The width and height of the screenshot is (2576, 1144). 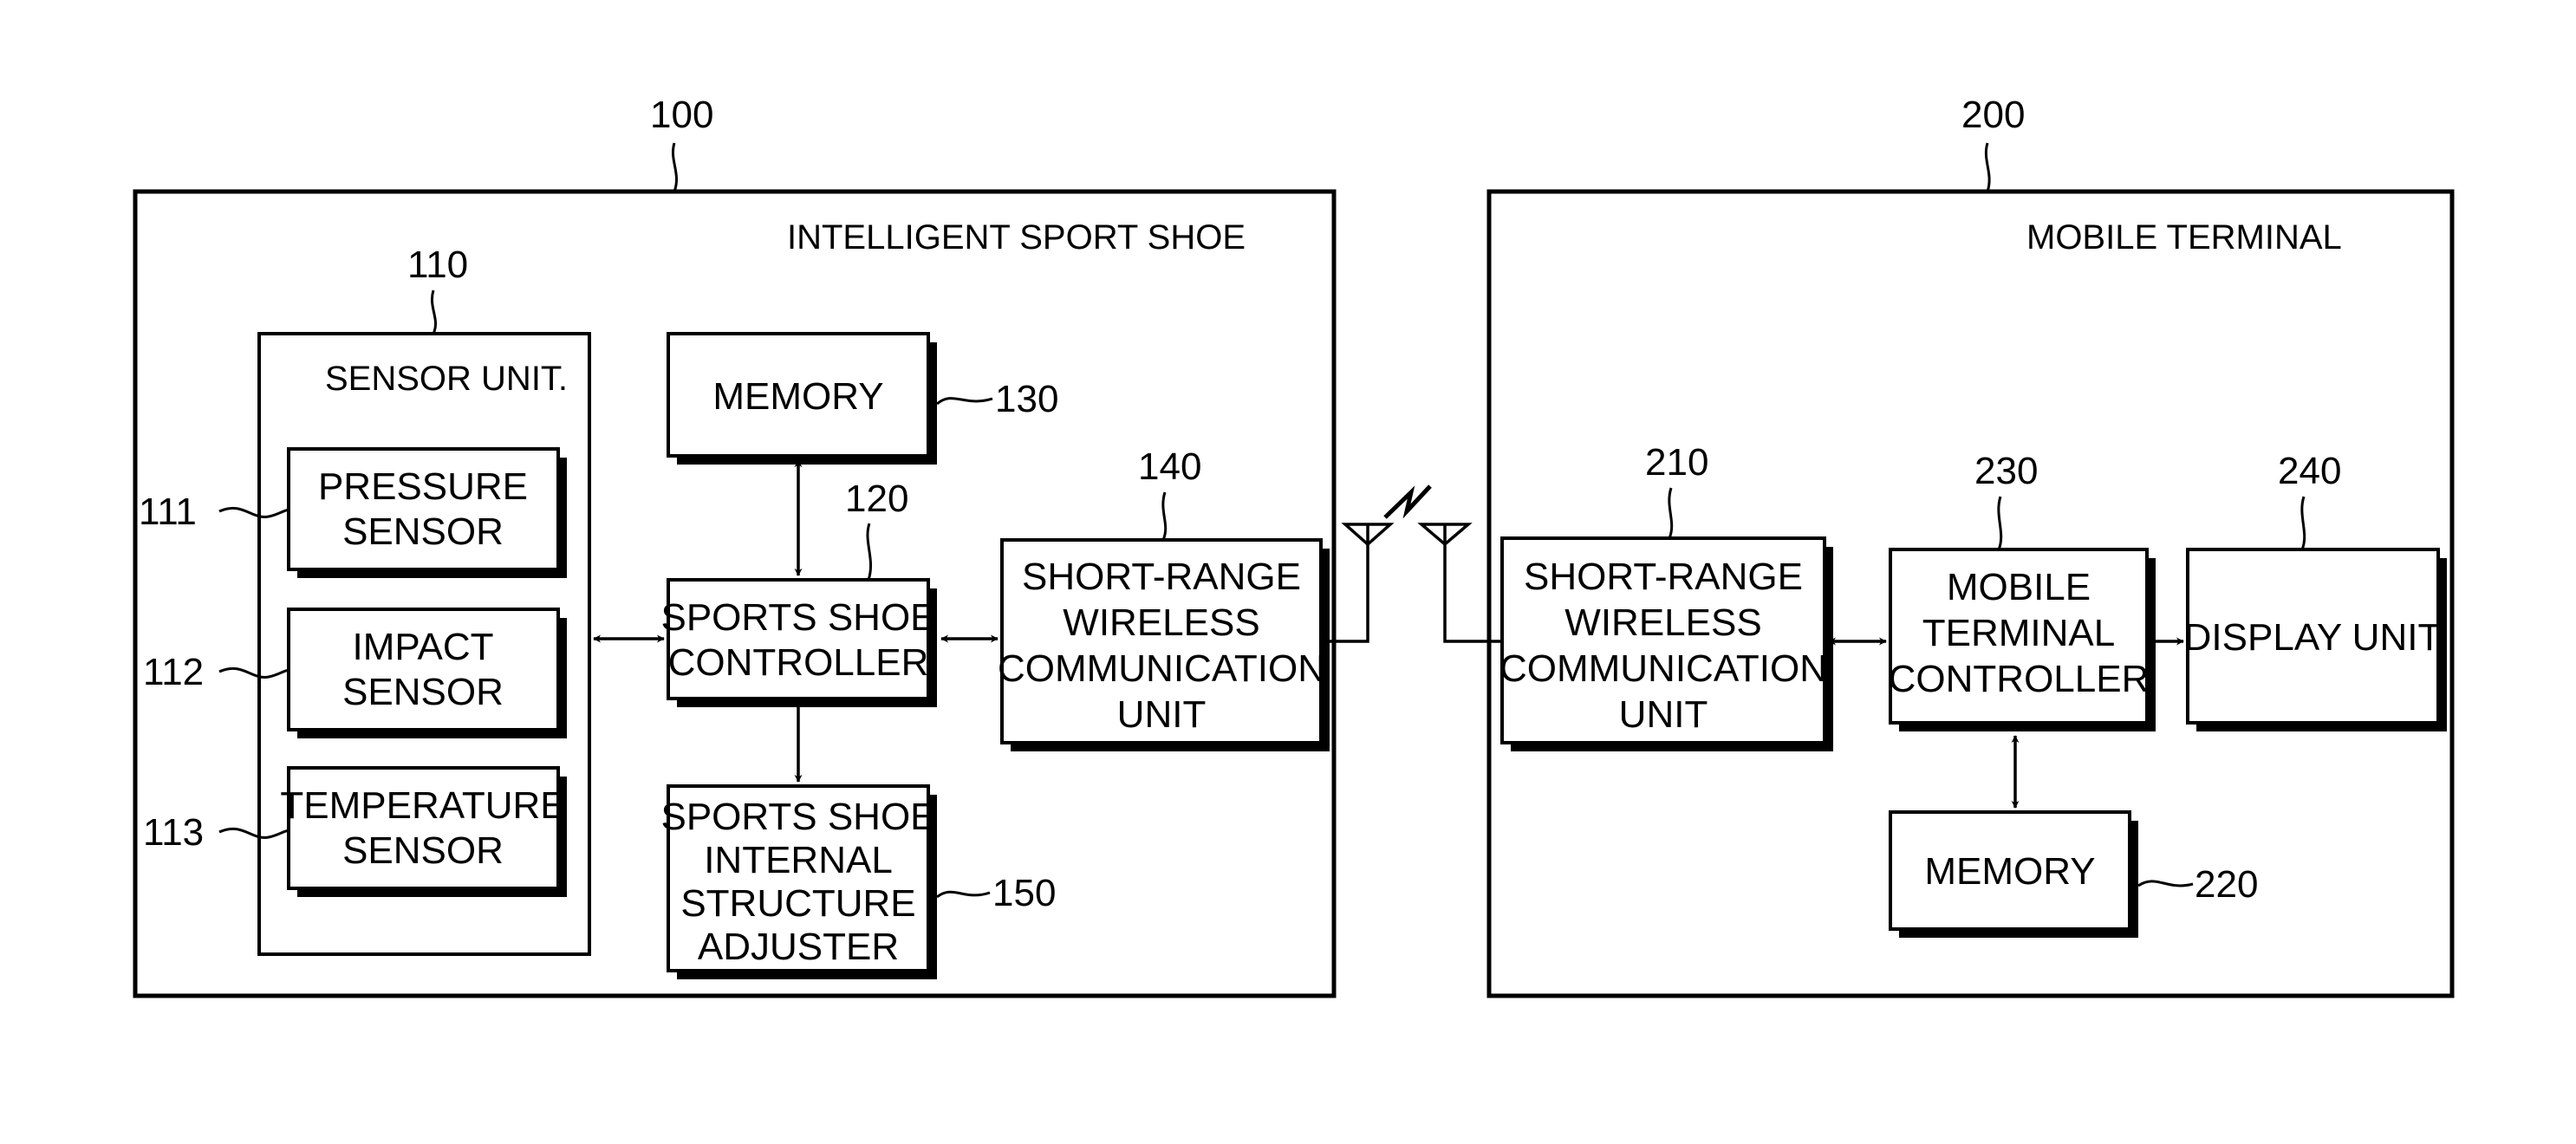 What do you see at coordinates (681, 115) in the screenshot?
I see `ref-100: 100` at bounding box center [681, 115].